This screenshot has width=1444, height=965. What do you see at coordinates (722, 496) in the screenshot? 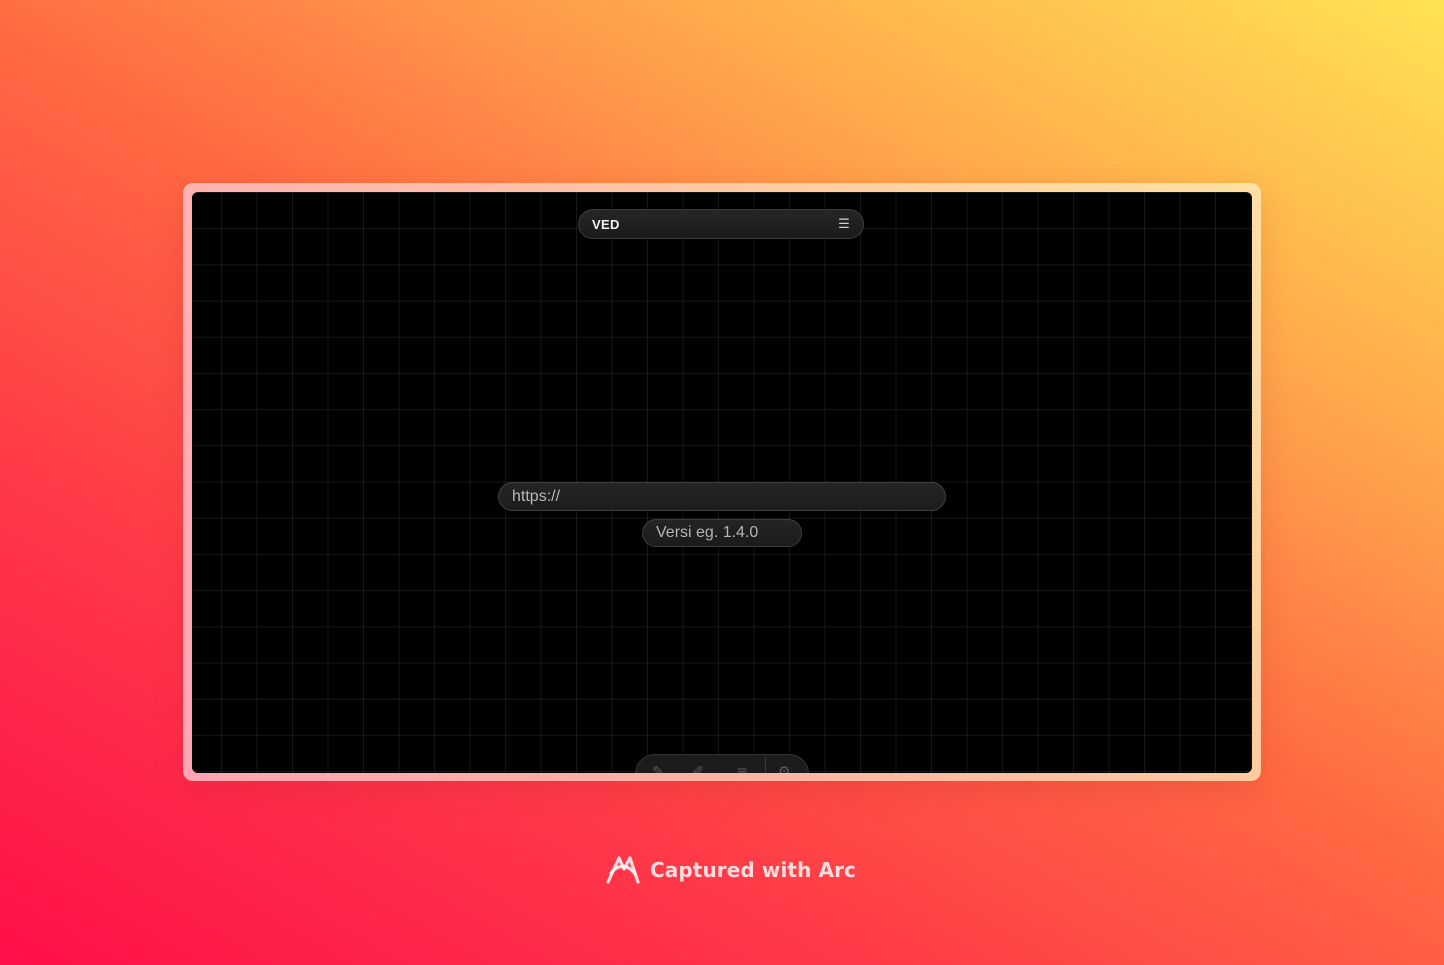
I see `url-input` at bounding box center [722, 496].